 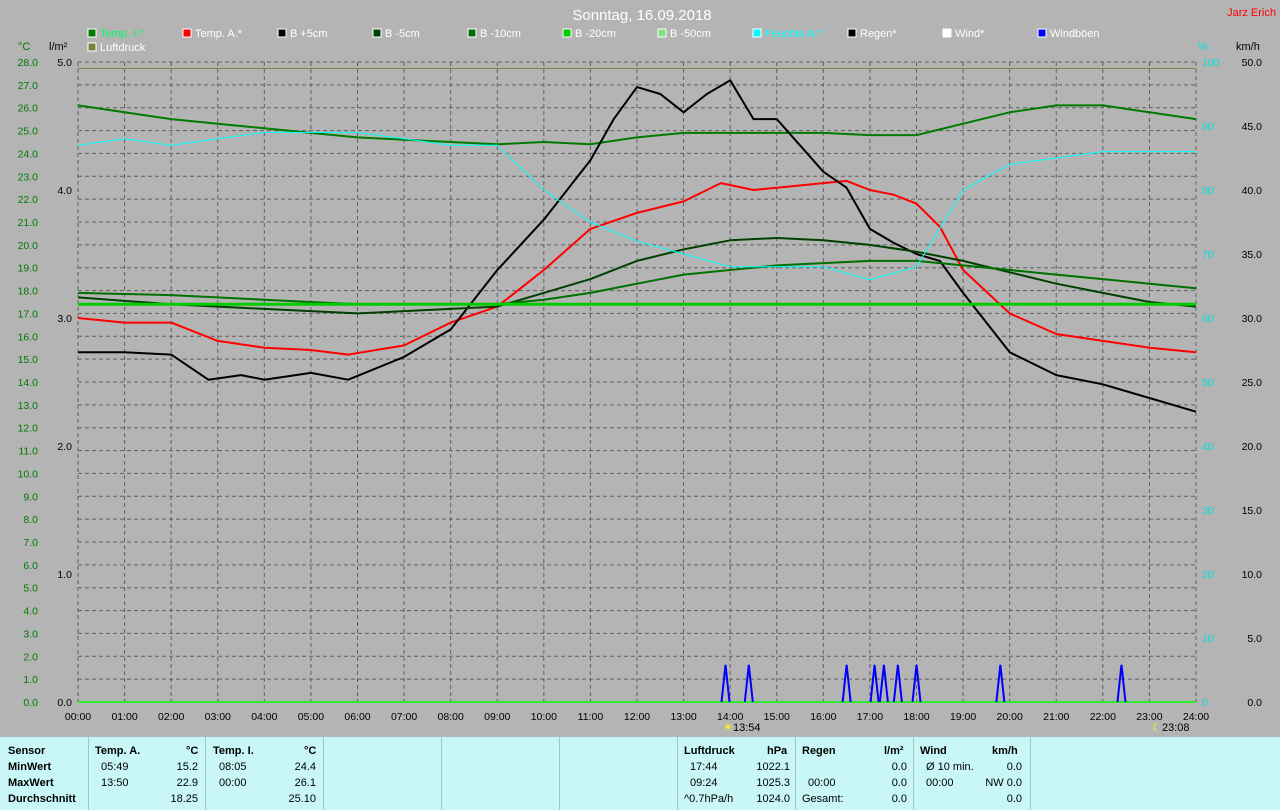 What do you see at coordinates (963, 717) in the screenshot?
I see `time-tick-label: 19:00` at bounding box center [963, 717].